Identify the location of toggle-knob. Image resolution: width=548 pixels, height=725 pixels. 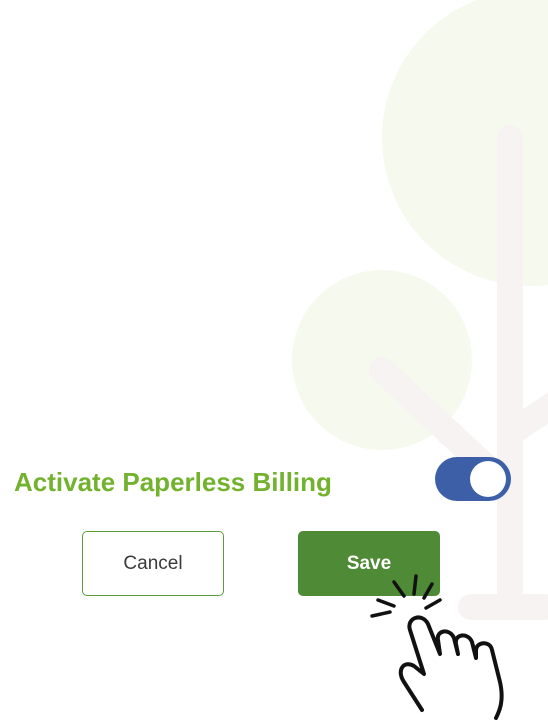
(488, 479).